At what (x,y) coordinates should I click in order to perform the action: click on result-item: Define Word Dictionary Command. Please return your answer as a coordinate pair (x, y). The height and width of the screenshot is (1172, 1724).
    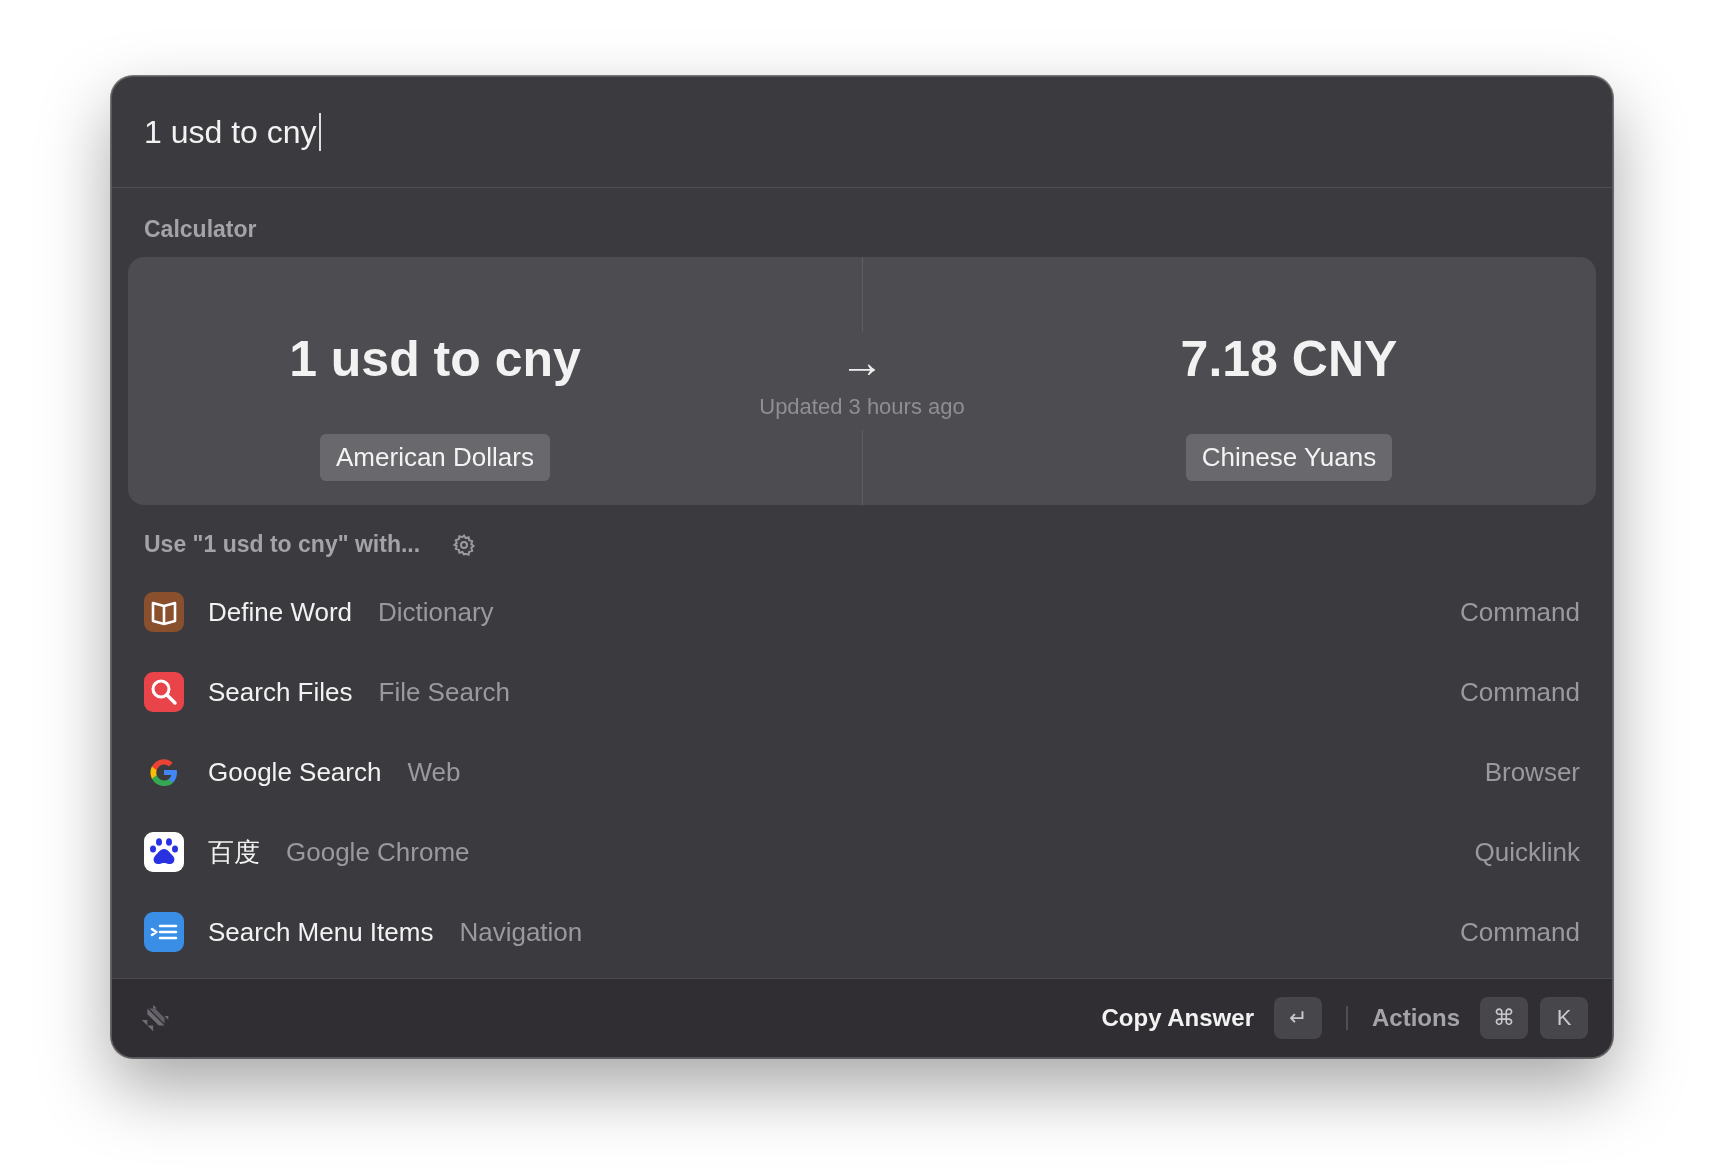
    Looking at the image, I should click on (862, 612).